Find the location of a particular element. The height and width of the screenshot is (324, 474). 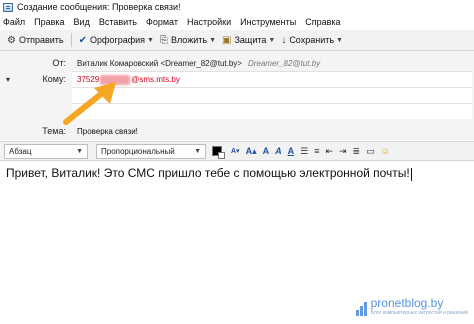

text-caret is located at coordinates (411, 175).